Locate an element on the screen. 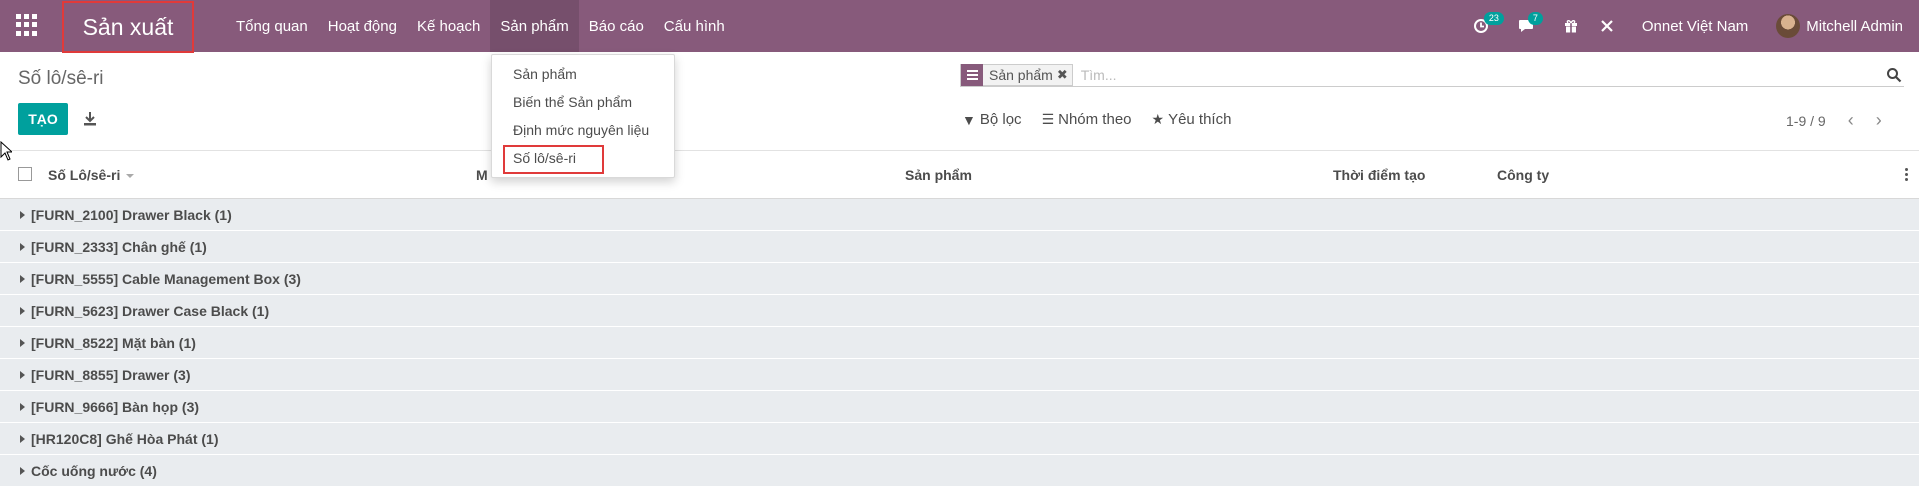 The width and height of the screenshot is (1919, 491). group-label: [FURN_2100] Drawer Black (1) is located at coordinates (131, 214).